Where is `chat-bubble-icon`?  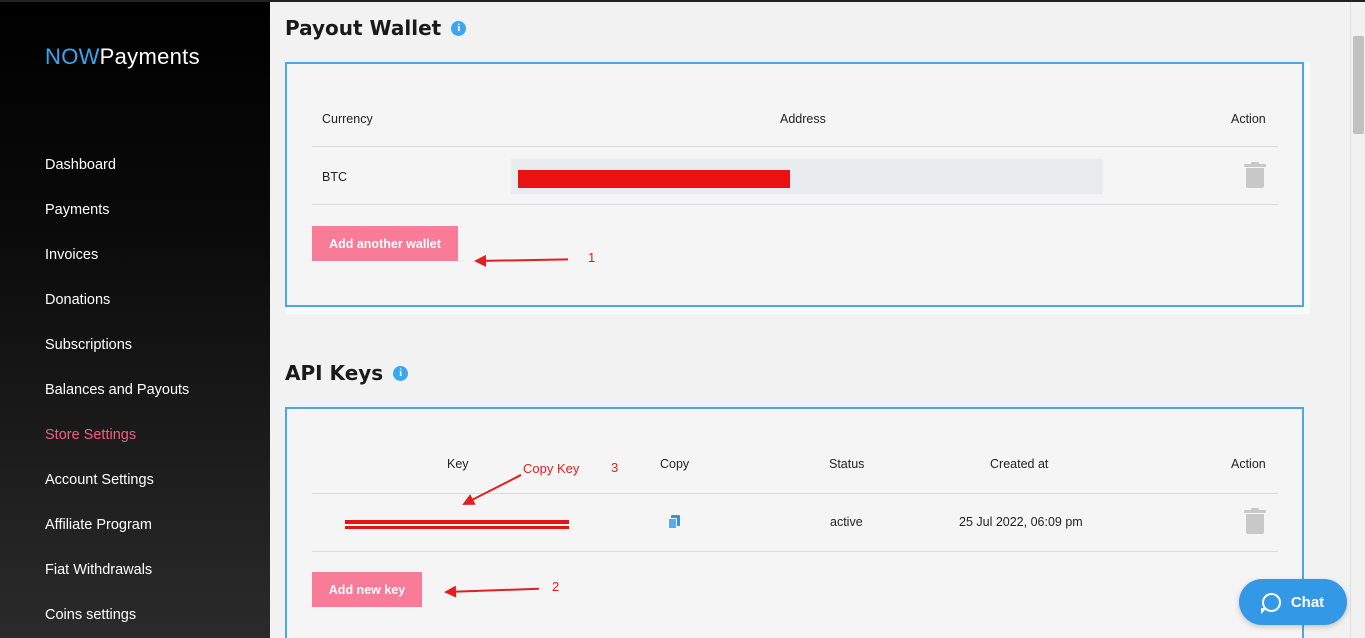 chat-bubble-icon is located at coordinates (1270, 603).